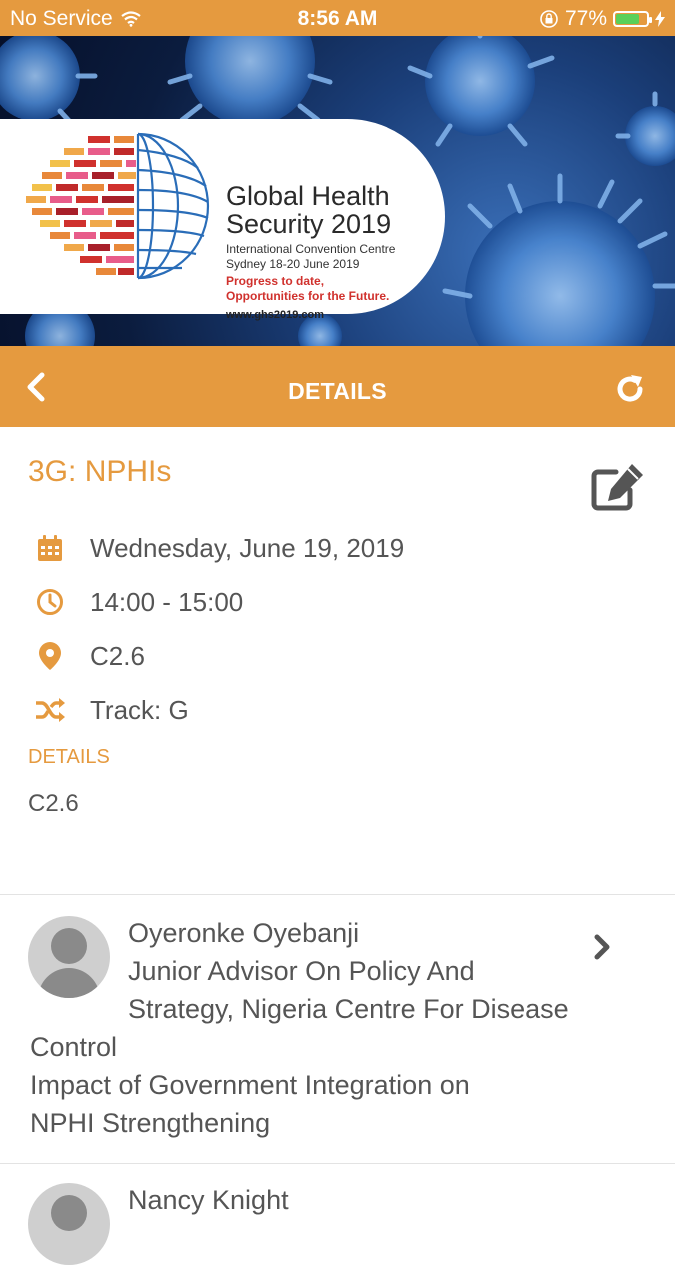 The height and width of the screenshot is (1265, 675). I want to click on details-section-value: C2.6, so click(53, 803).